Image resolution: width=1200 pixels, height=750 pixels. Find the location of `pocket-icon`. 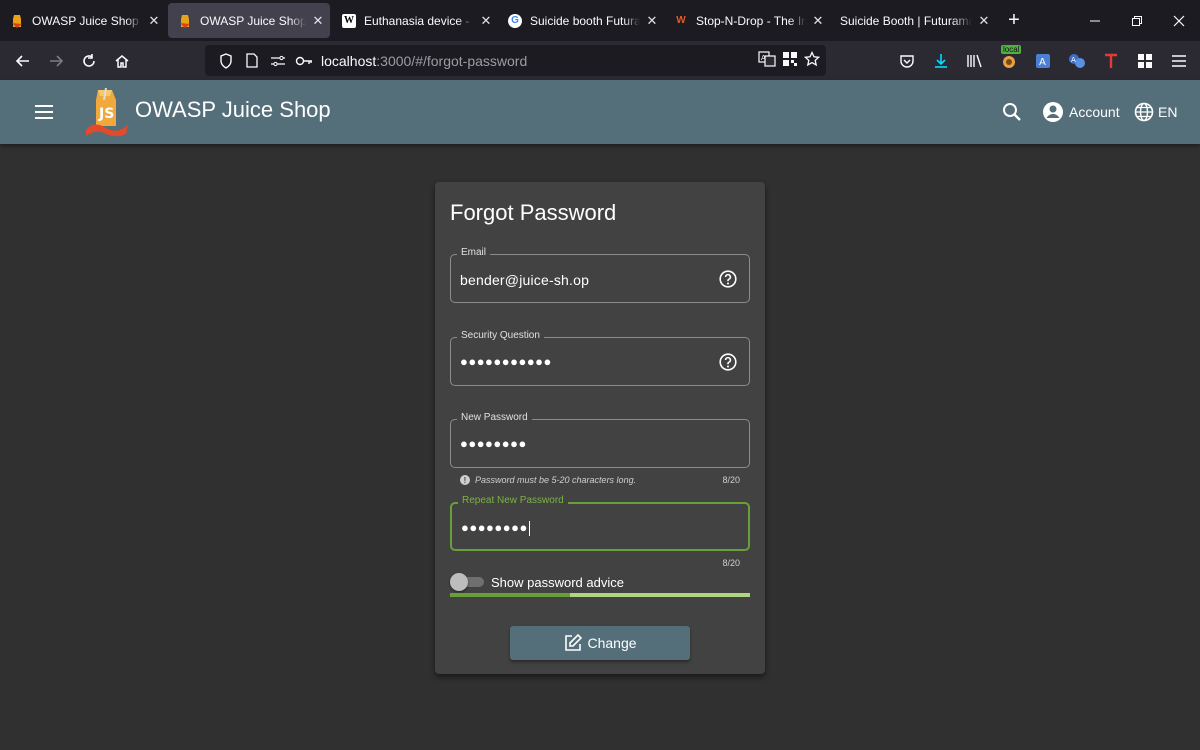

pocket-icon is located at coordinates (907, 61).